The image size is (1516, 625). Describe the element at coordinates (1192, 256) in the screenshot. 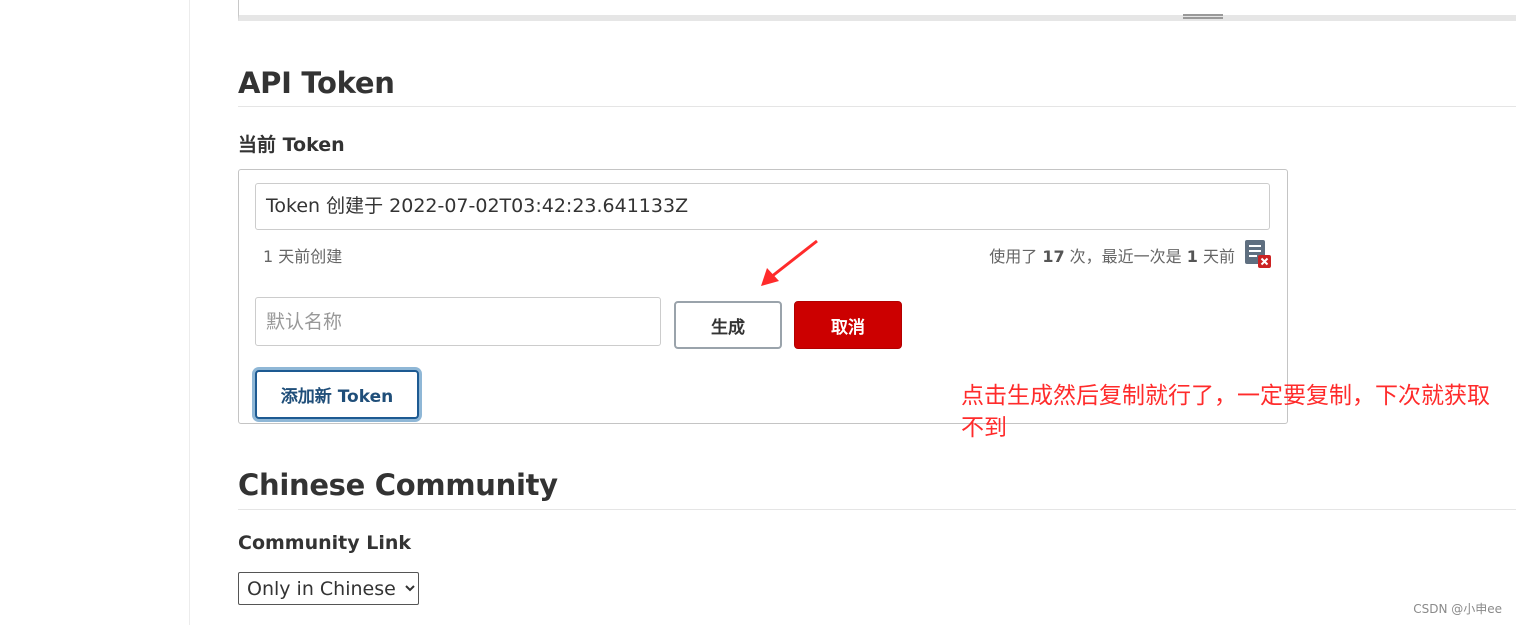

I see `usage-last-used: 1` at that location.